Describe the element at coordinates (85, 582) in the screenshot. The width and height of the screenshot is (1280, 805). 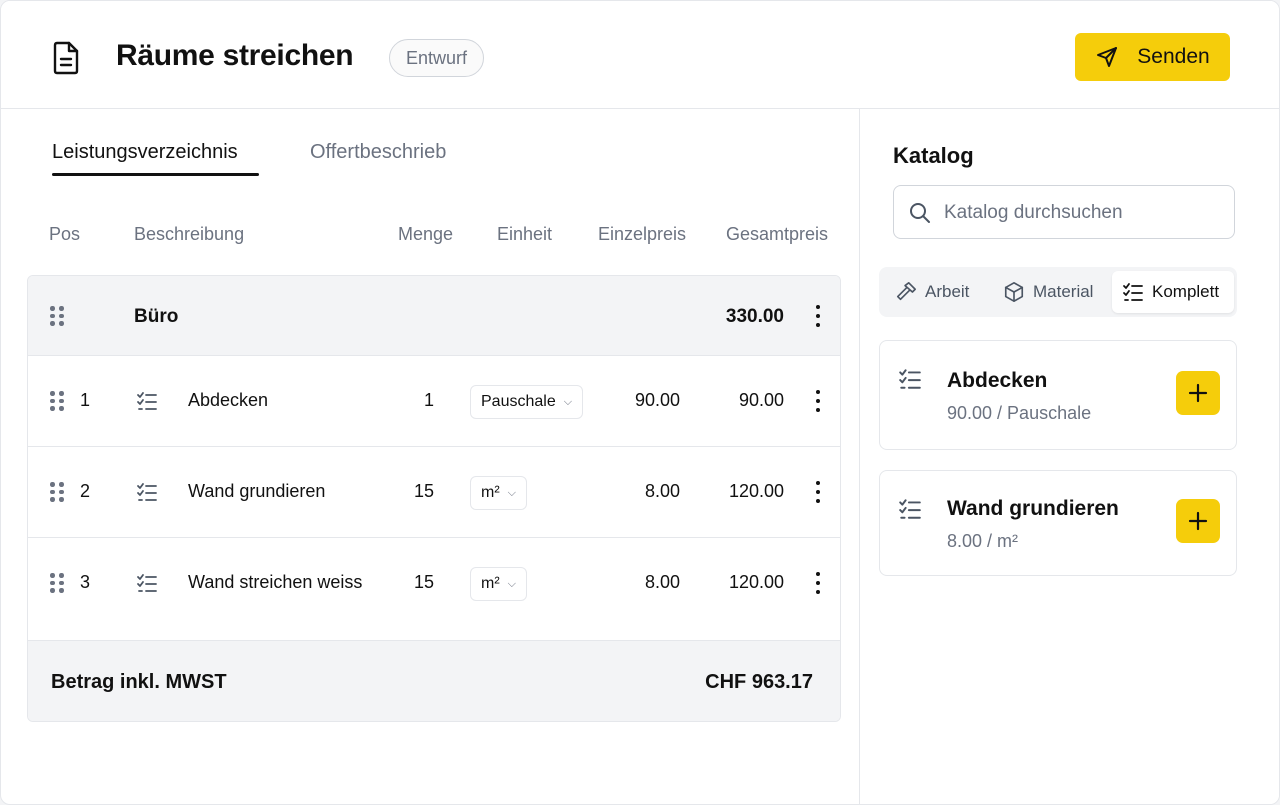
I see `row-pos: 3` at that location.